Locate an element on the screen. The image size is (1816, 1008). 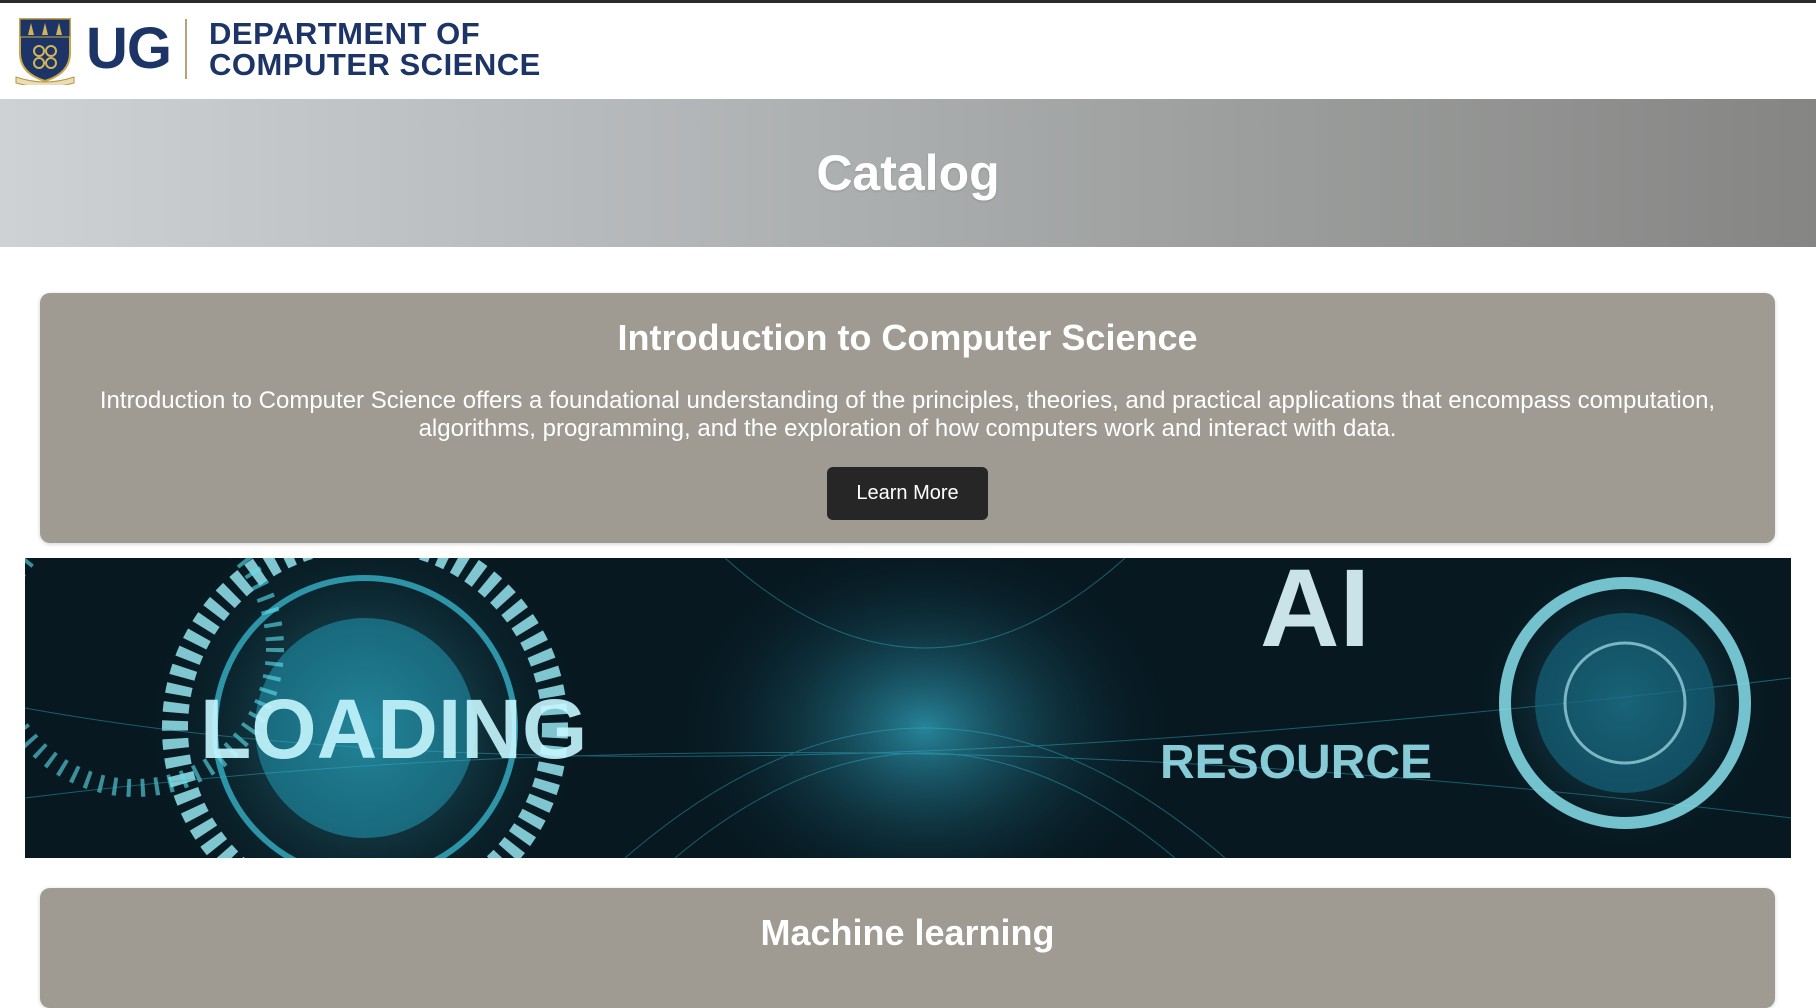
logo-divider is located at coordinates (186, 49).